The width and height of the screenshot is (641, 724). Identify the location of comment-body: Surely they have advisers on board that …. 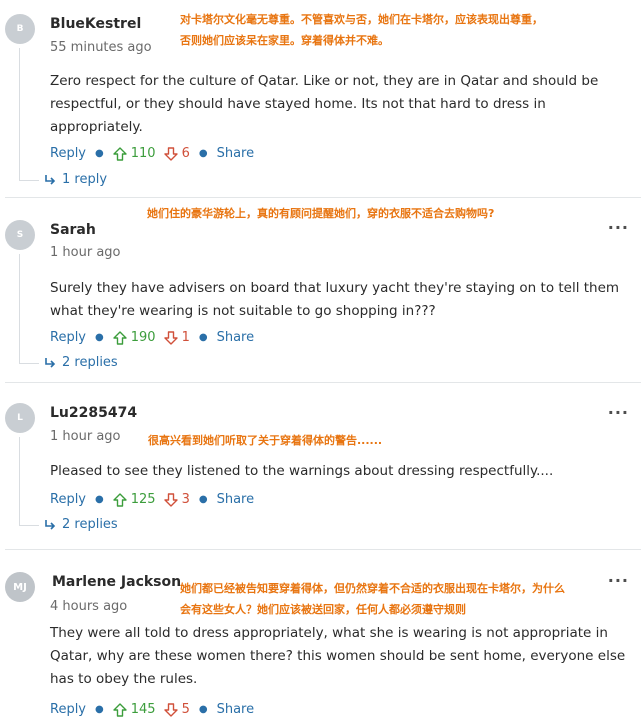
(335, 299).